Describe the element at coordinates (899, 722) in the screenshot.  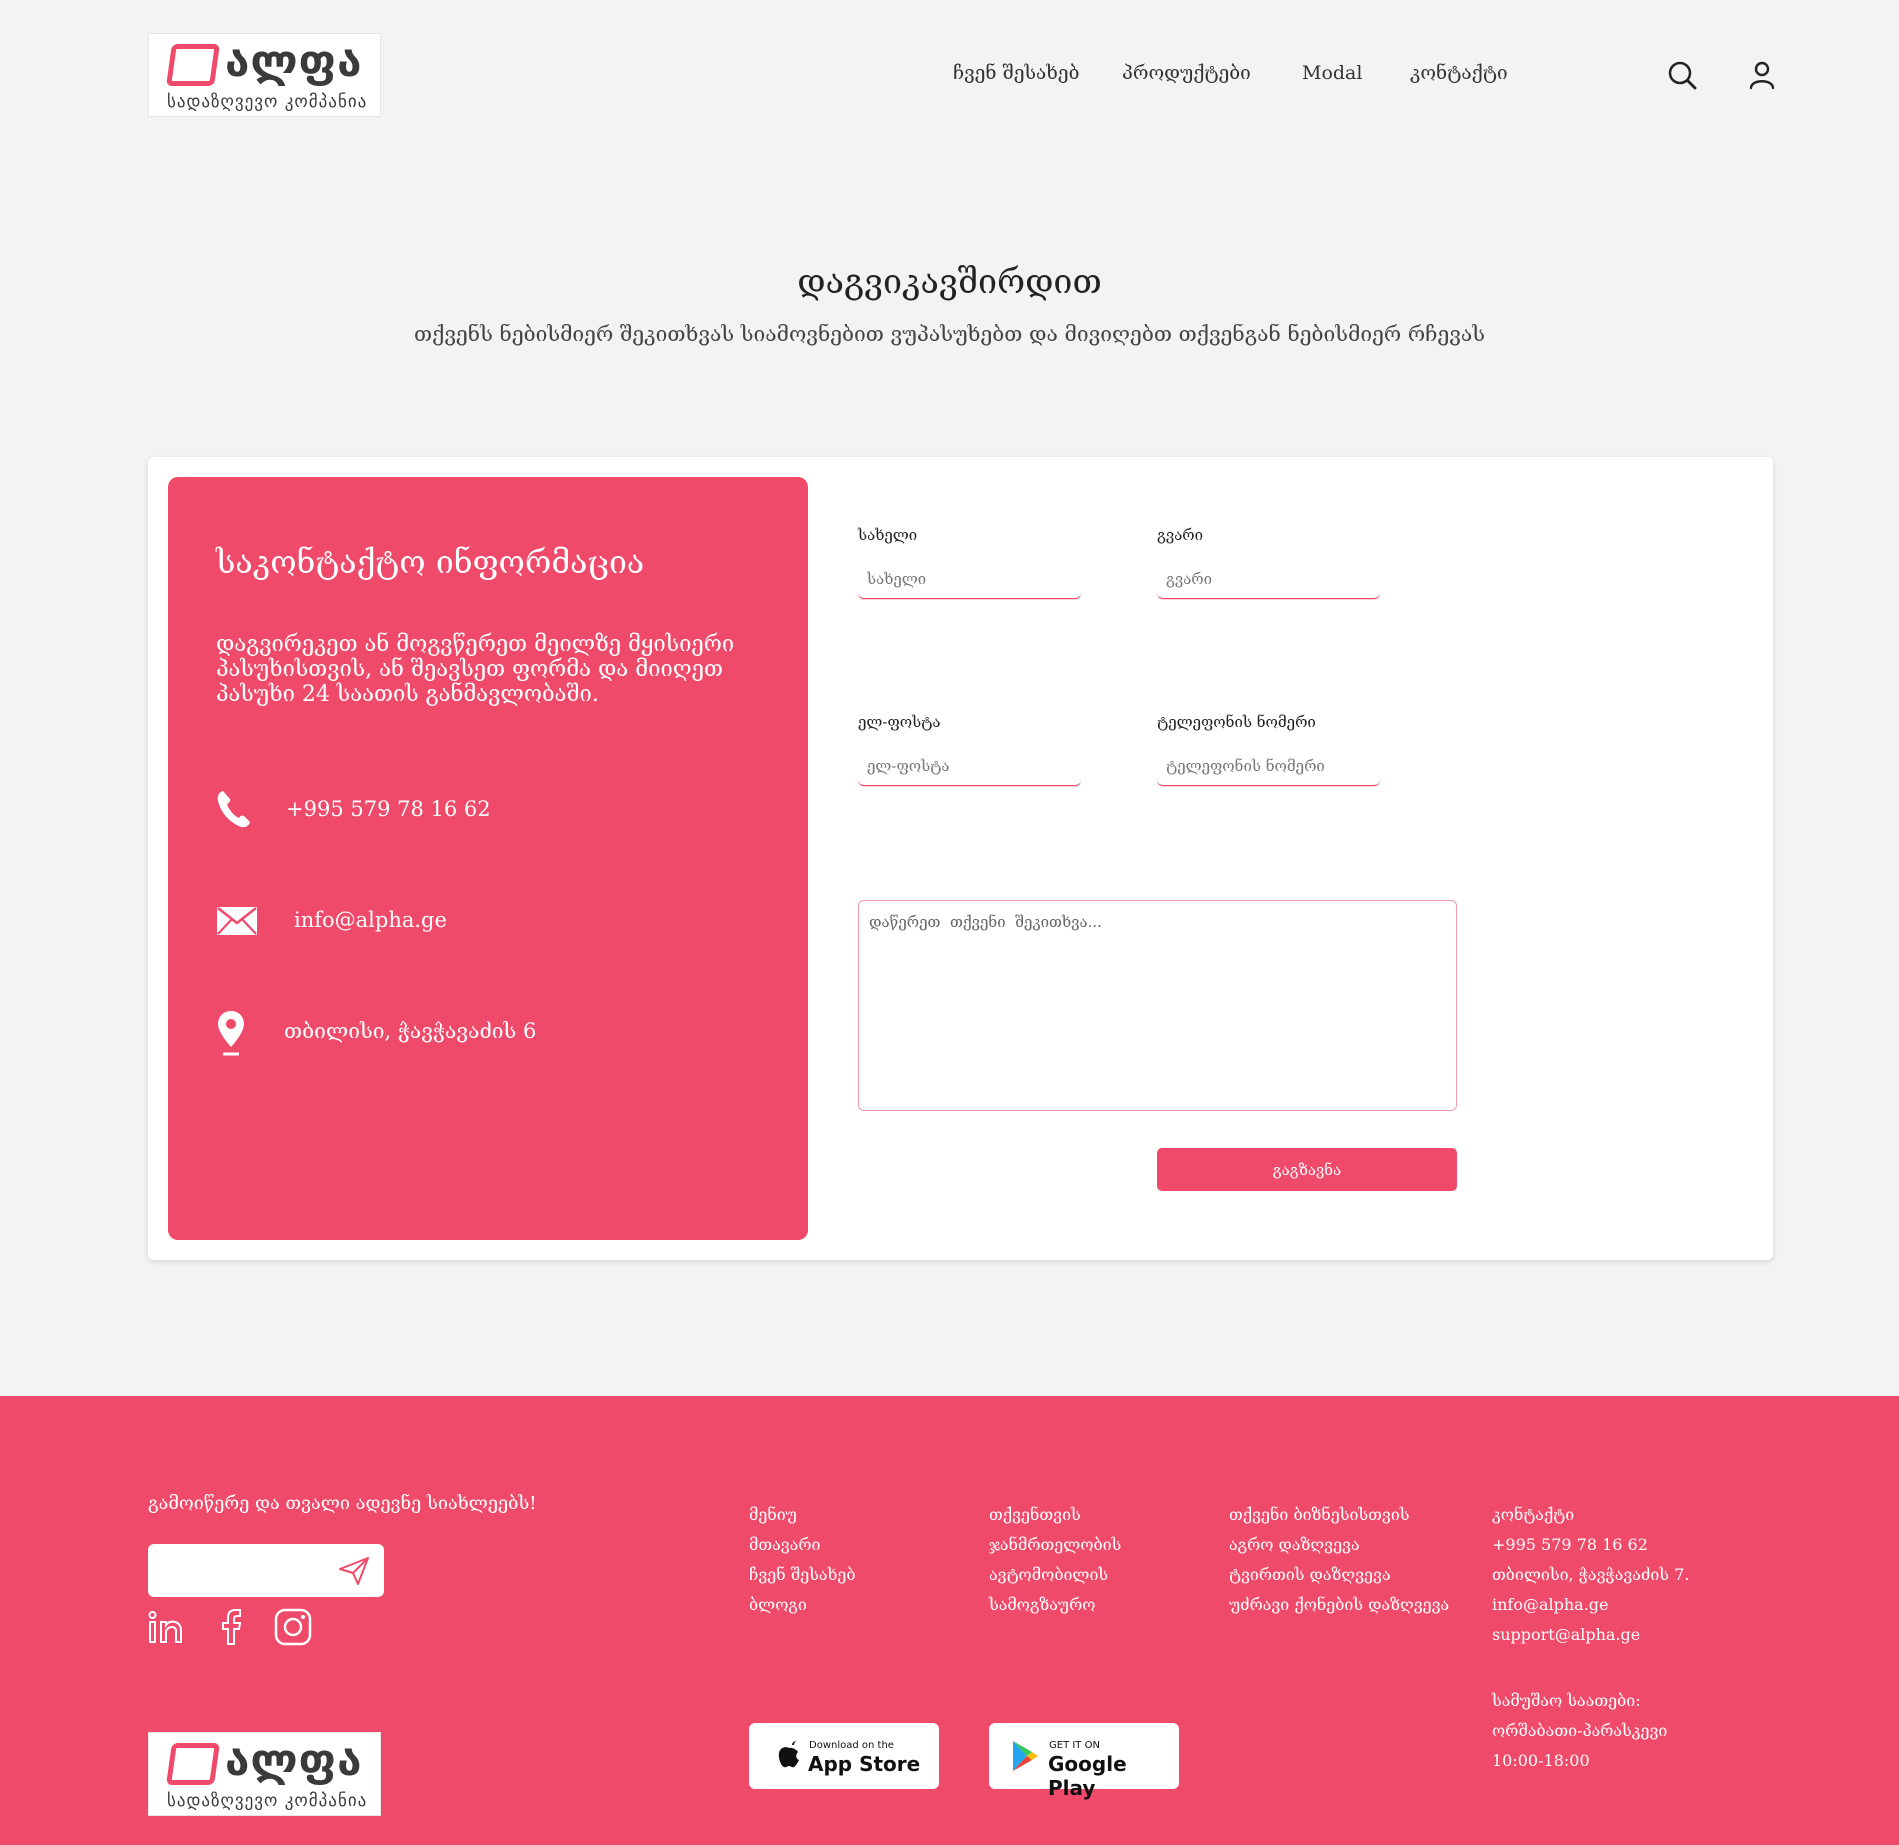
I see `email-label: ელ-ფოსტა` at that location.